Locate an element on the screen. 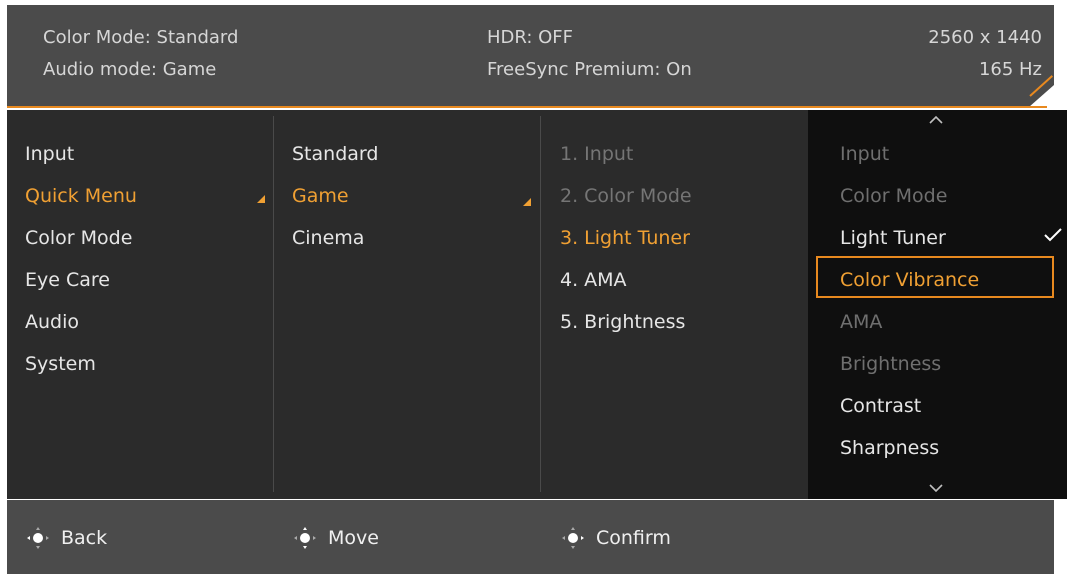  move-hint: Move is located at coordinates (335, 538).